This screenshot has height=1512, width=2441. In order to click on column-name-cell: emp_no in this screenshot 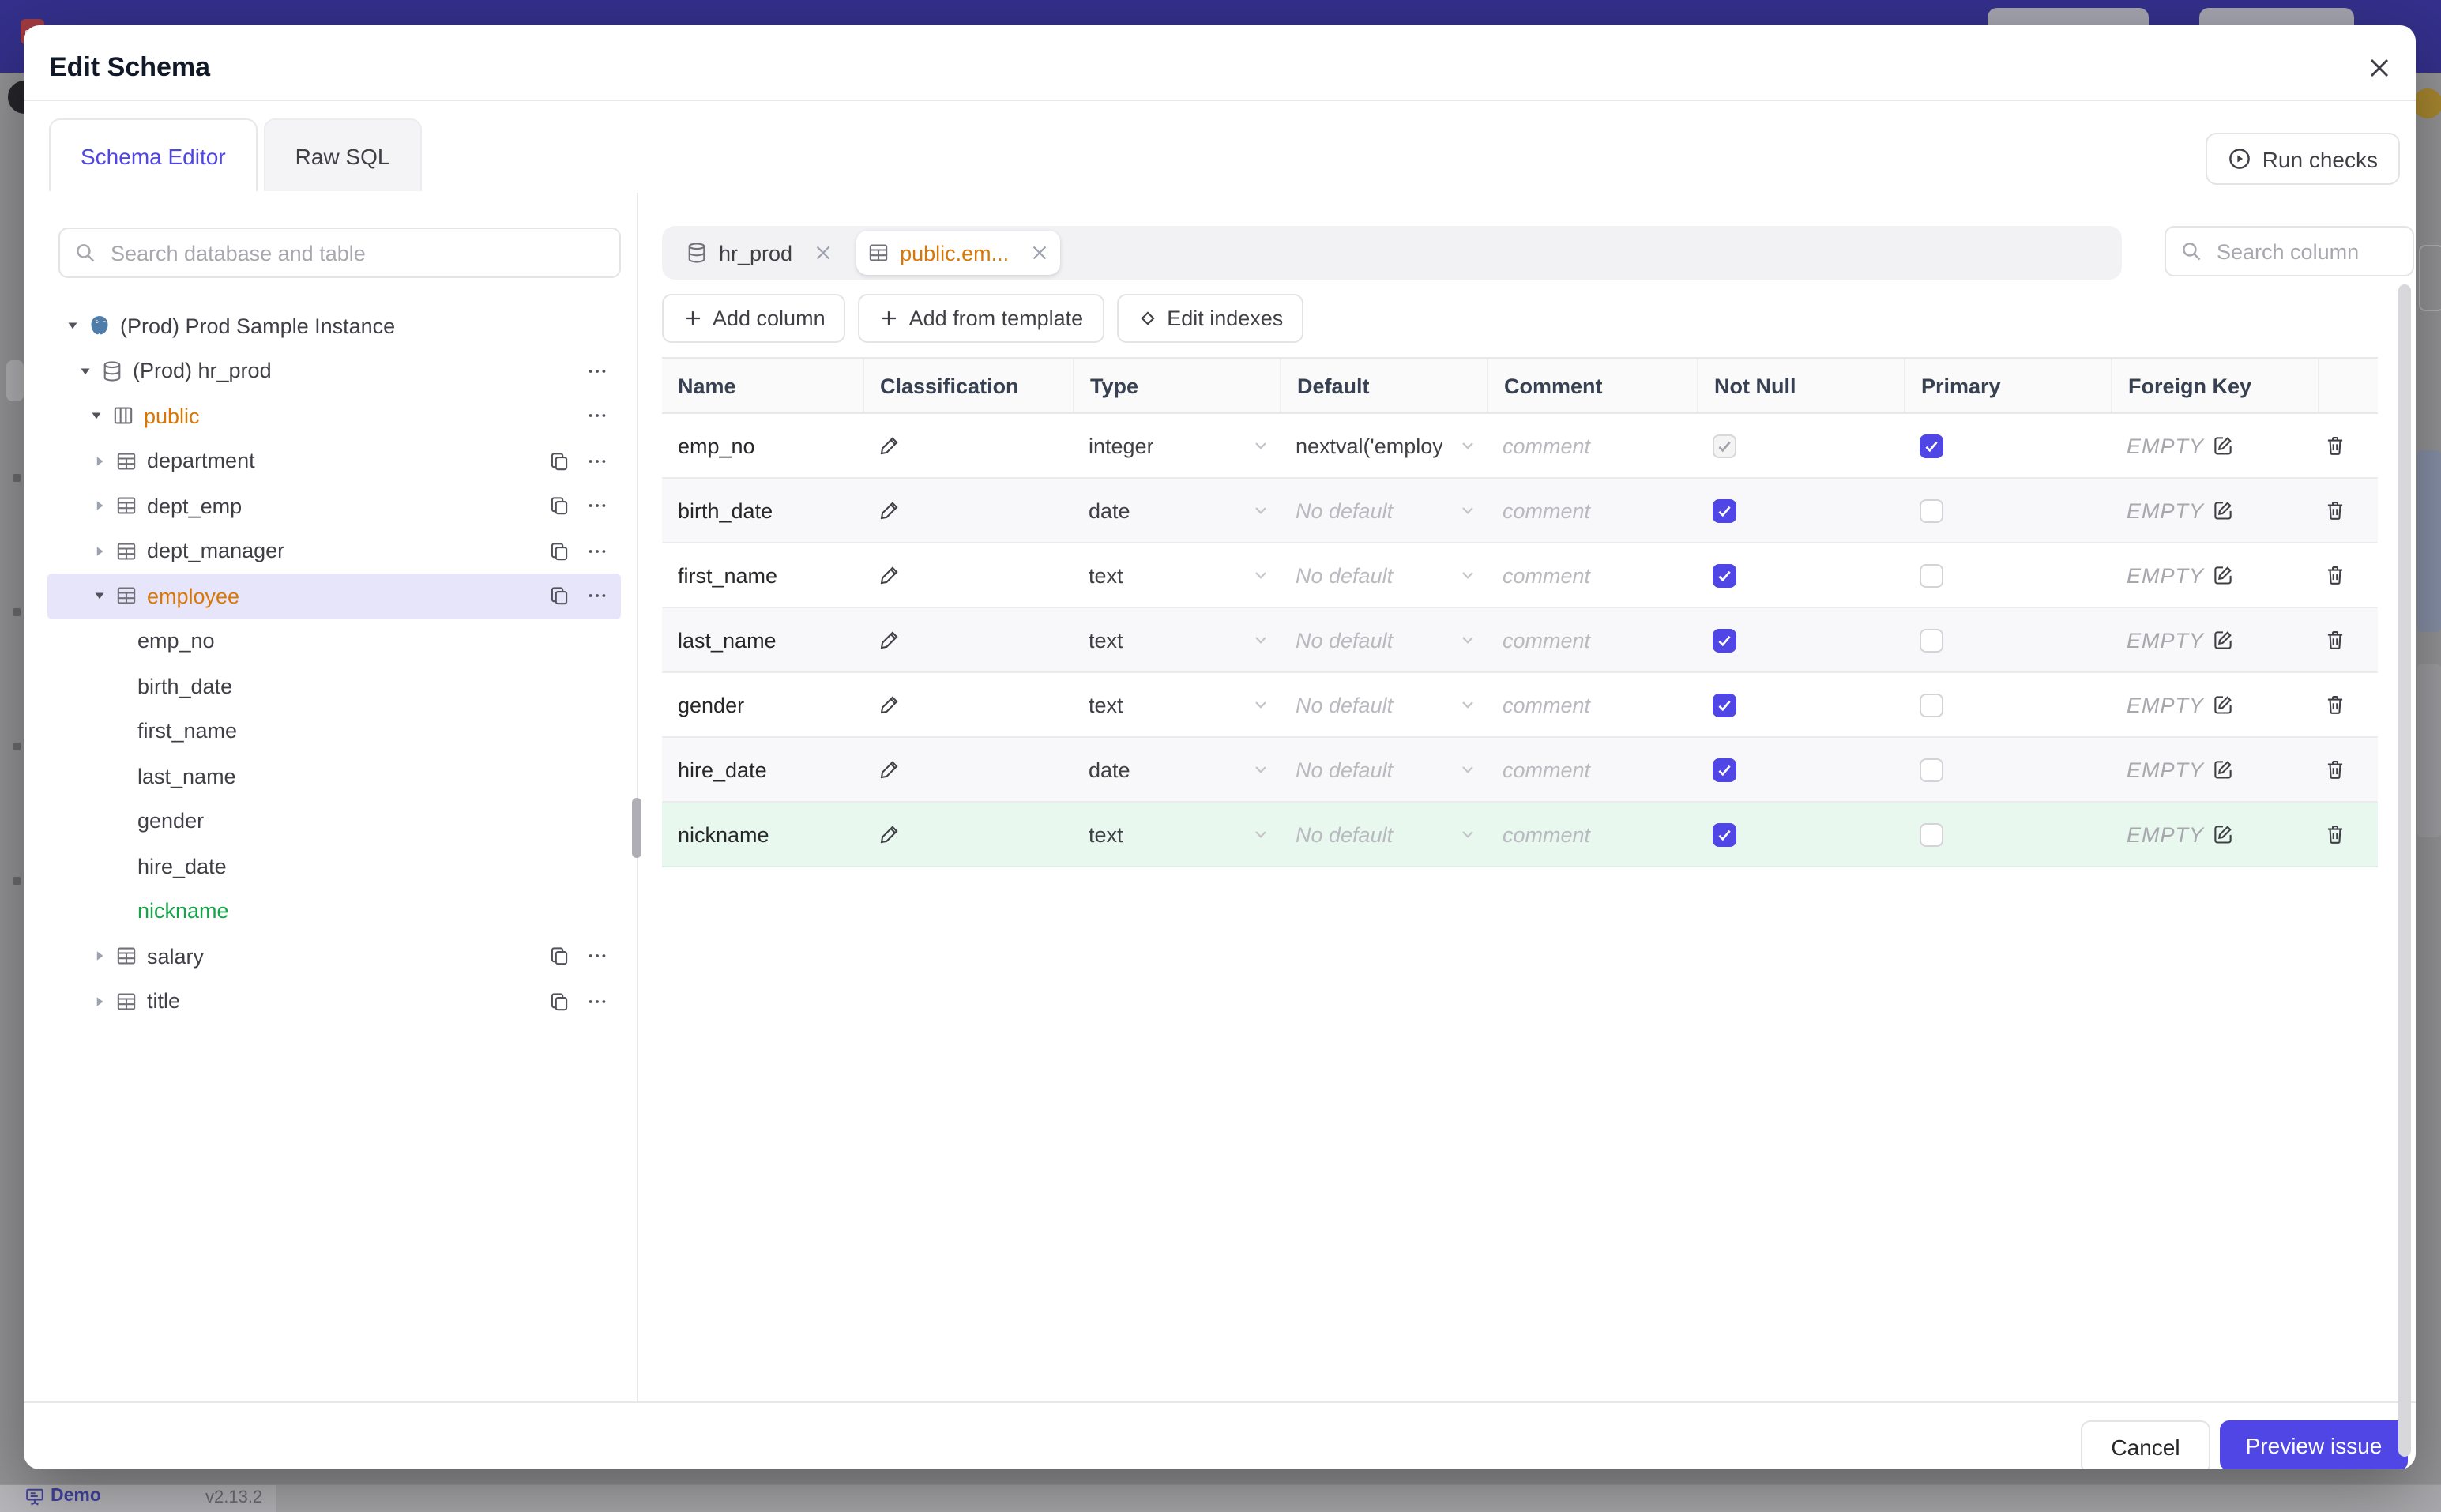, I will do `click(762, 445)`.